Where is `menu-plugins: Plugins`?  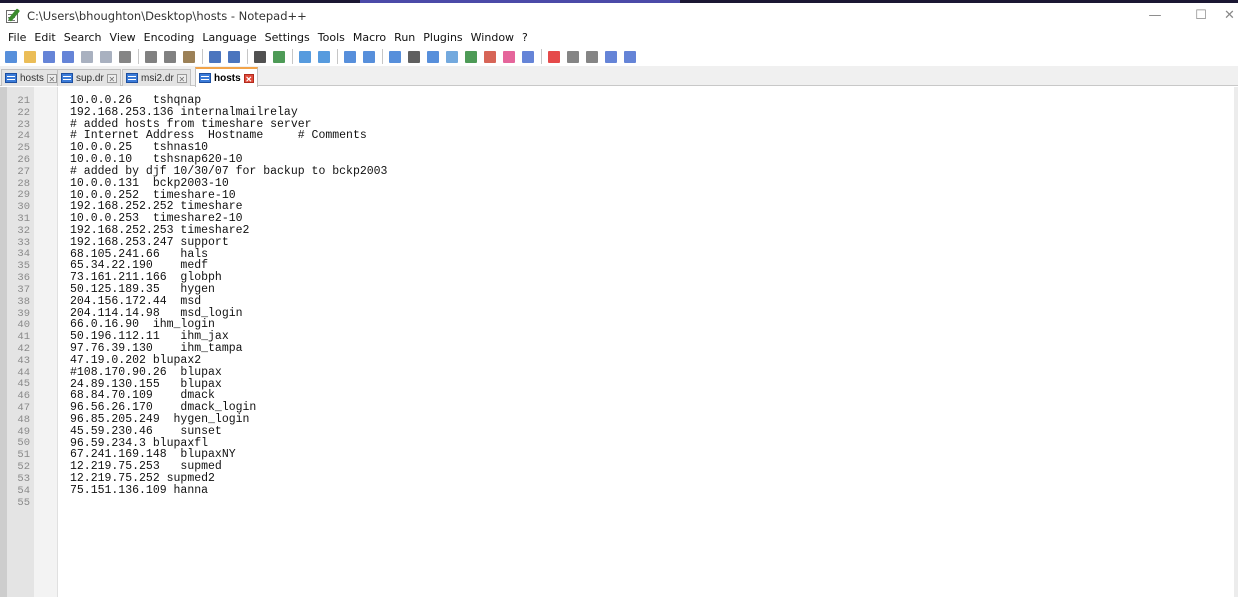
menu-plugins: Plugins is located at coordinates (442, 37).